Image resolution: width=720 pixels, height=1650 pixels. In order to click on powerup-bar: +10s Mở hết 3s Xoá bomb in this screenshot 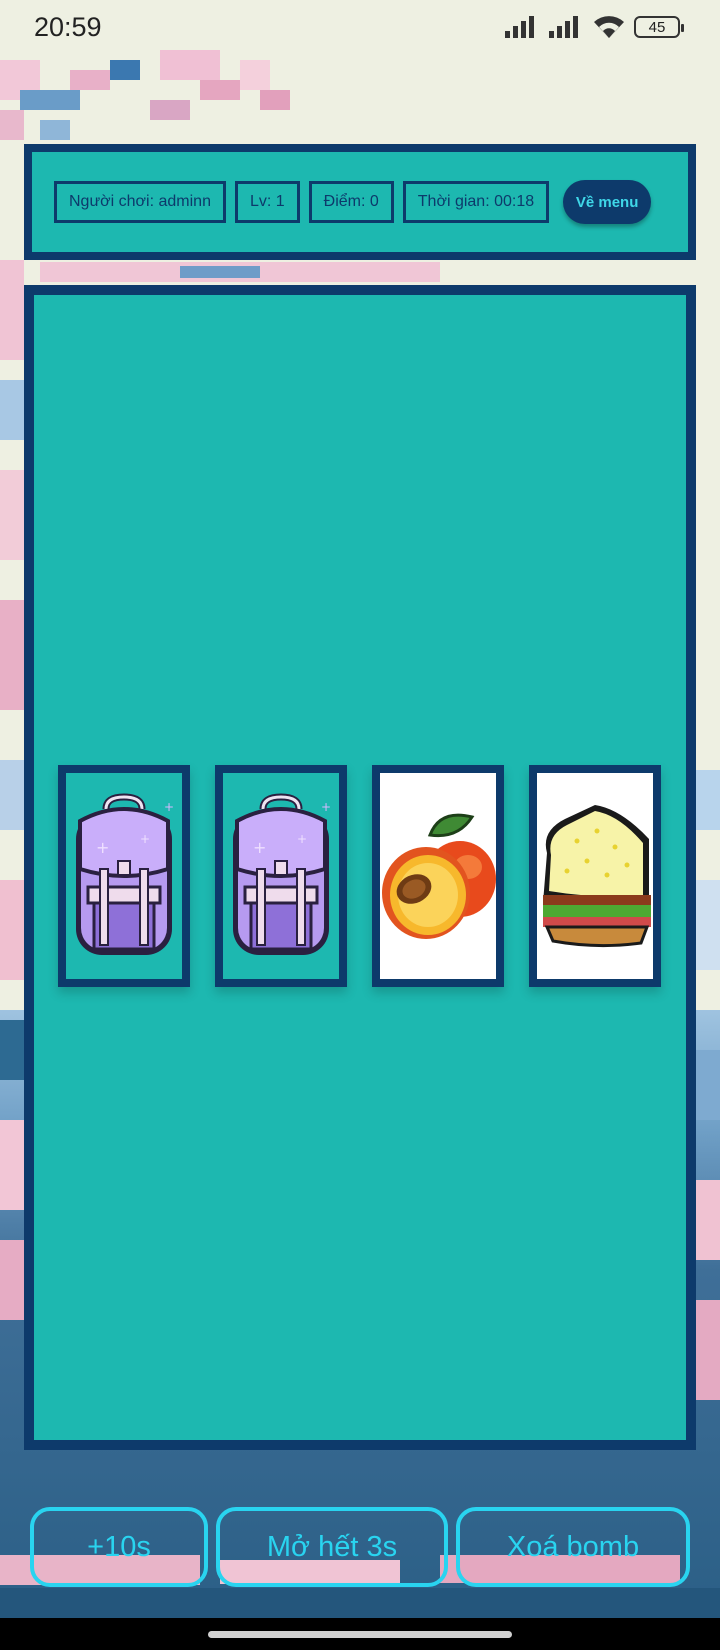, I will do `click(360, 1547)`.